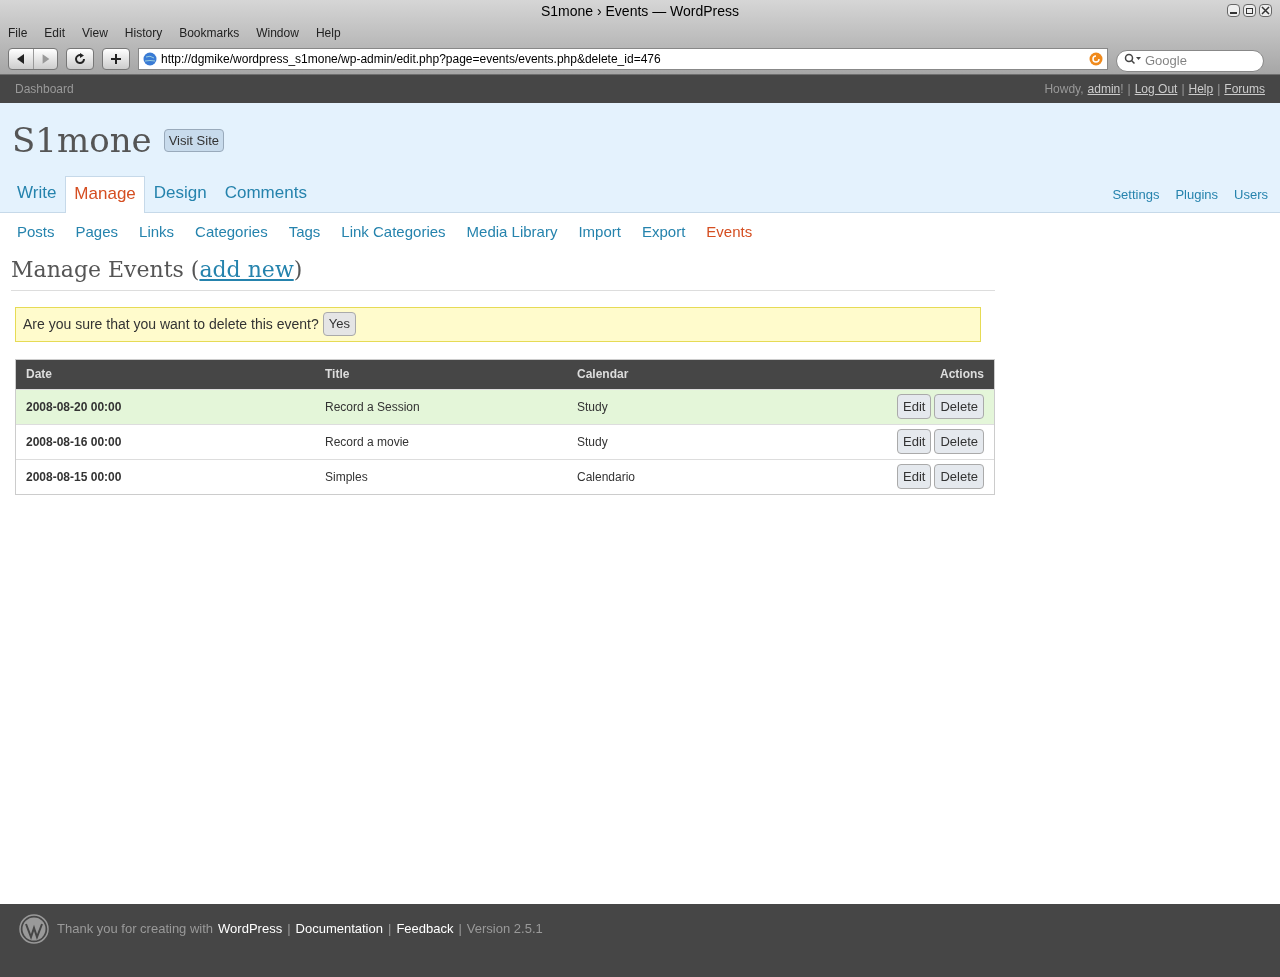 This screenshot has height=977, width=1280. What do you see at coordinates (1136, 195) in the screenshot?
I see `header-nav-link: Settings` at bounding box center [1136, 195].